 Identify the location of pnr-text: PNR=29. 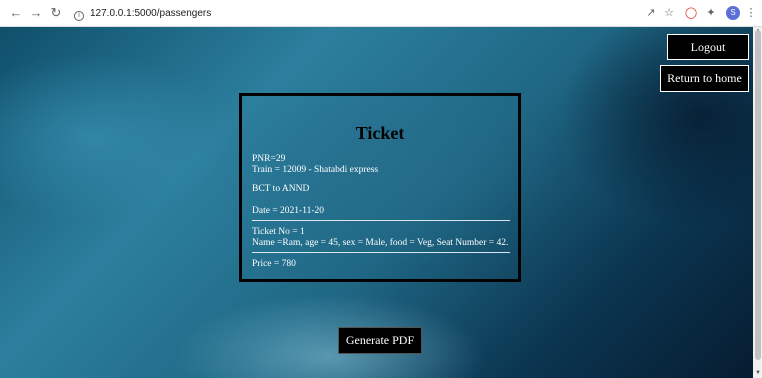
(269, 159).